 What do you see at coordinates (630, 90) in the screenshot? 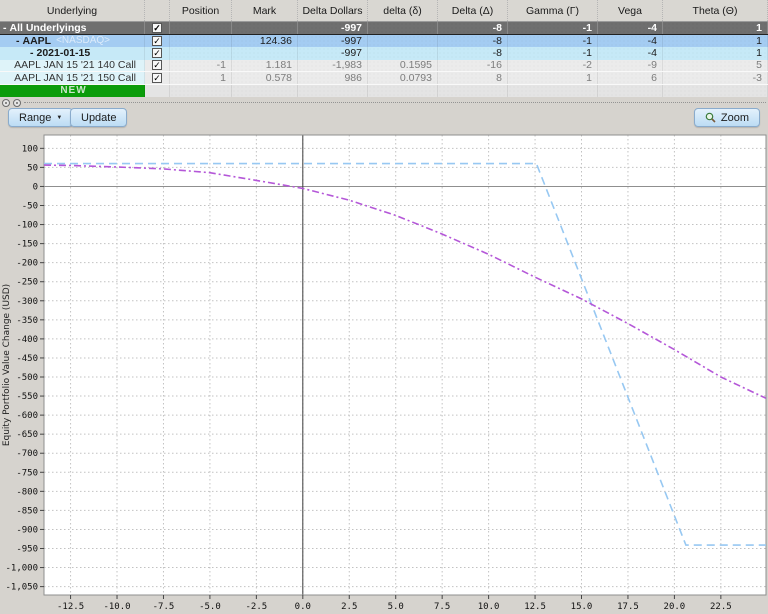
I see `cell-vega` at bounding box center [630, 90].